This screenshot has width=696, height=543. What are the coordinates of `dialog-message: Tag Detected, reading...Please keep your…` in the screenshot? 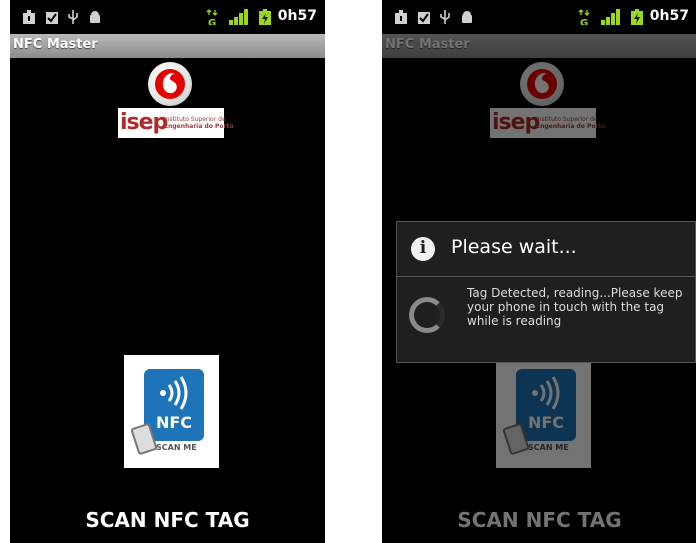 It's located at (575, 307).